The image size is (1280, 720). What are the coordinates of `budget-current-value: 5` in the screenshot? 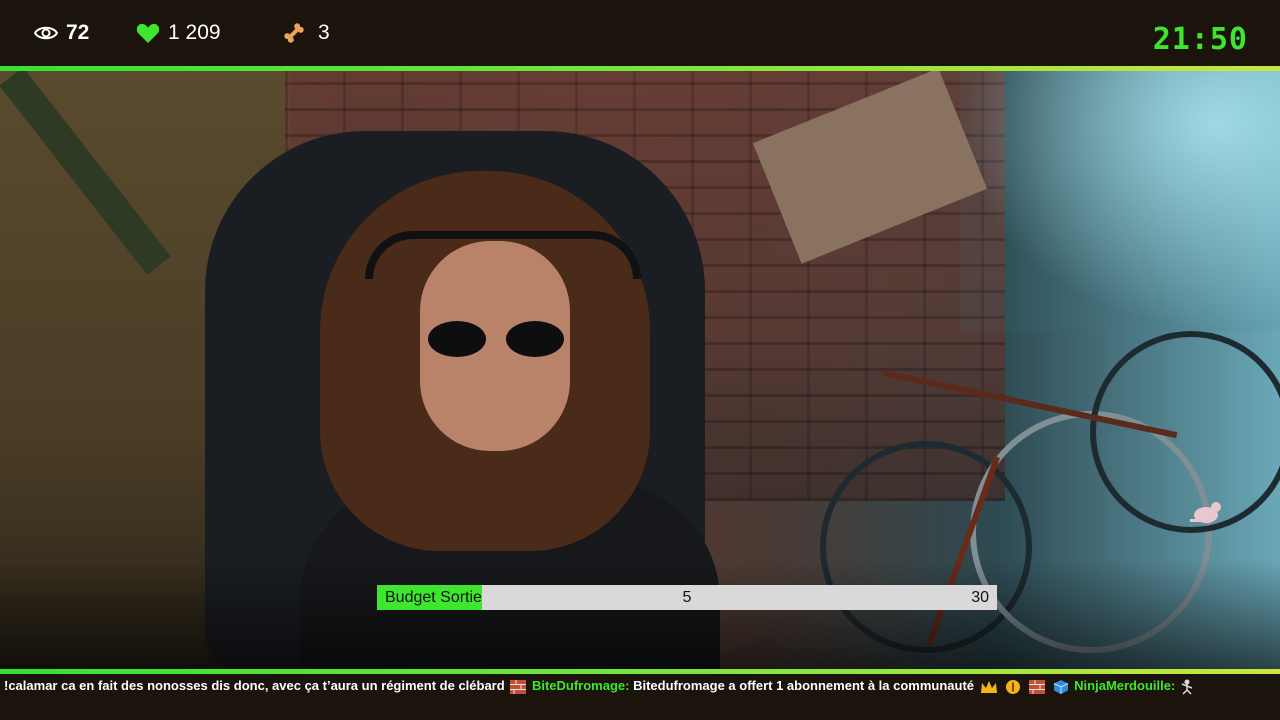 It's located at (687, 597).